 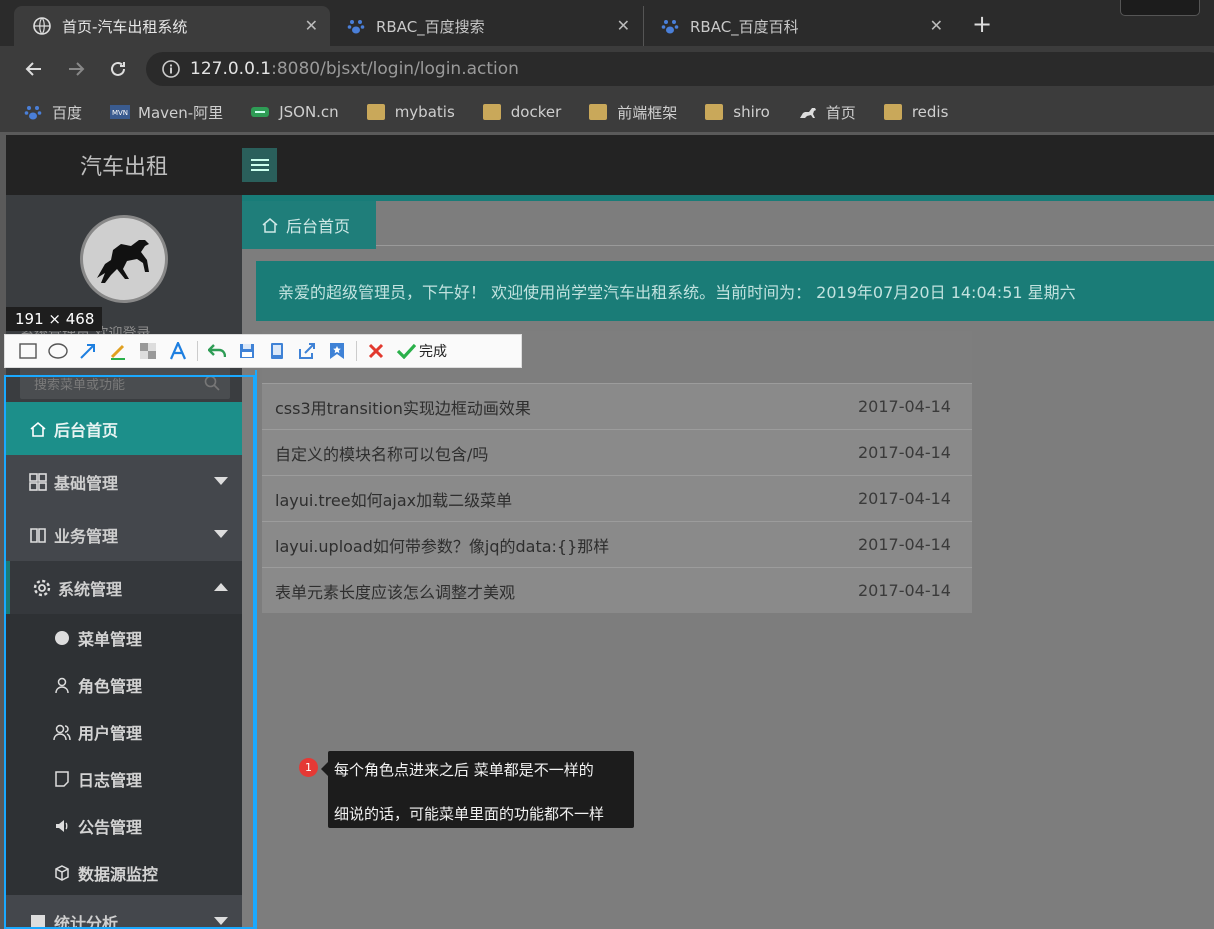 What do you see at coordinates (124, 912) in the screenshot?
I see `sidebar-item-stats: 统计分析` at bounding box center [124, 912].